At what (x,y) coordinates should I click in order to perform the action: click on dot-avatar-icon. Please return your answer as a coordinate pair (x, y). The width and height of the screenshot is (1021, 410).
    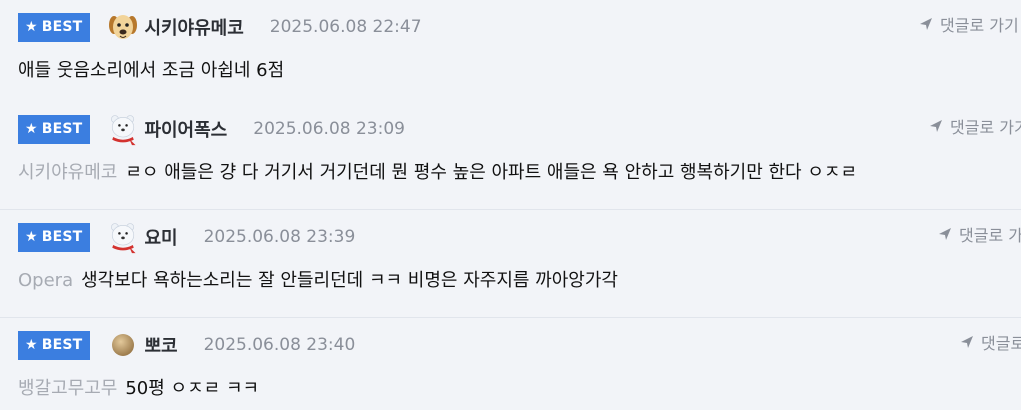
    Looking at the image, I should click on (123, 345).